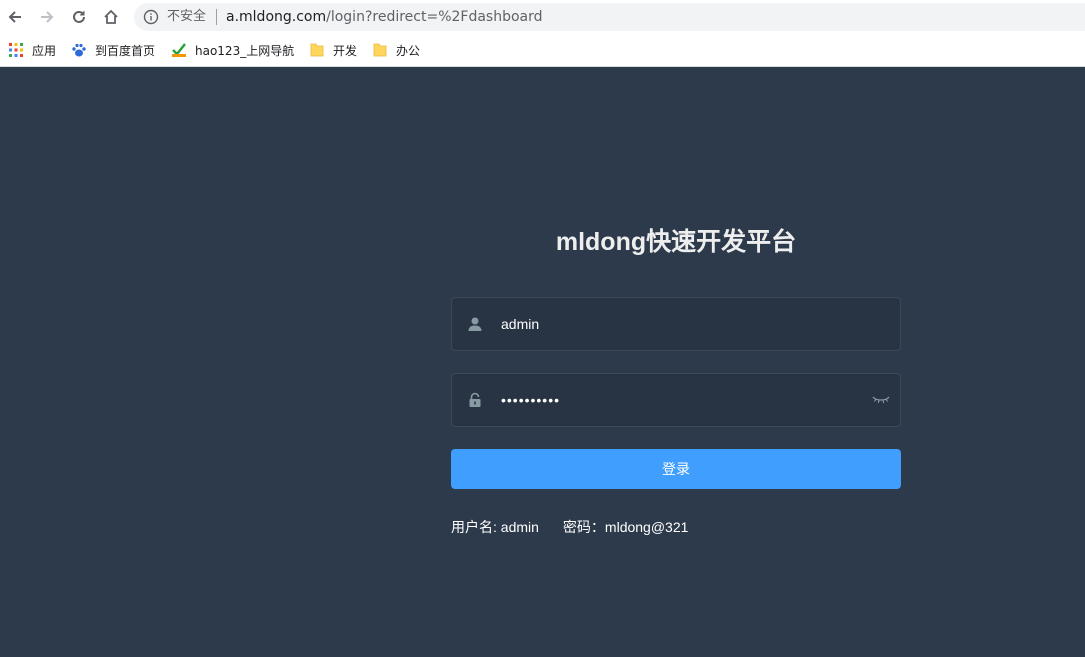 This screenshot has height=657, width=1085. What do you see at coordinates (676, 324) in the screenshot?
I see `username-field: admin` at bounding box center [676, 324].